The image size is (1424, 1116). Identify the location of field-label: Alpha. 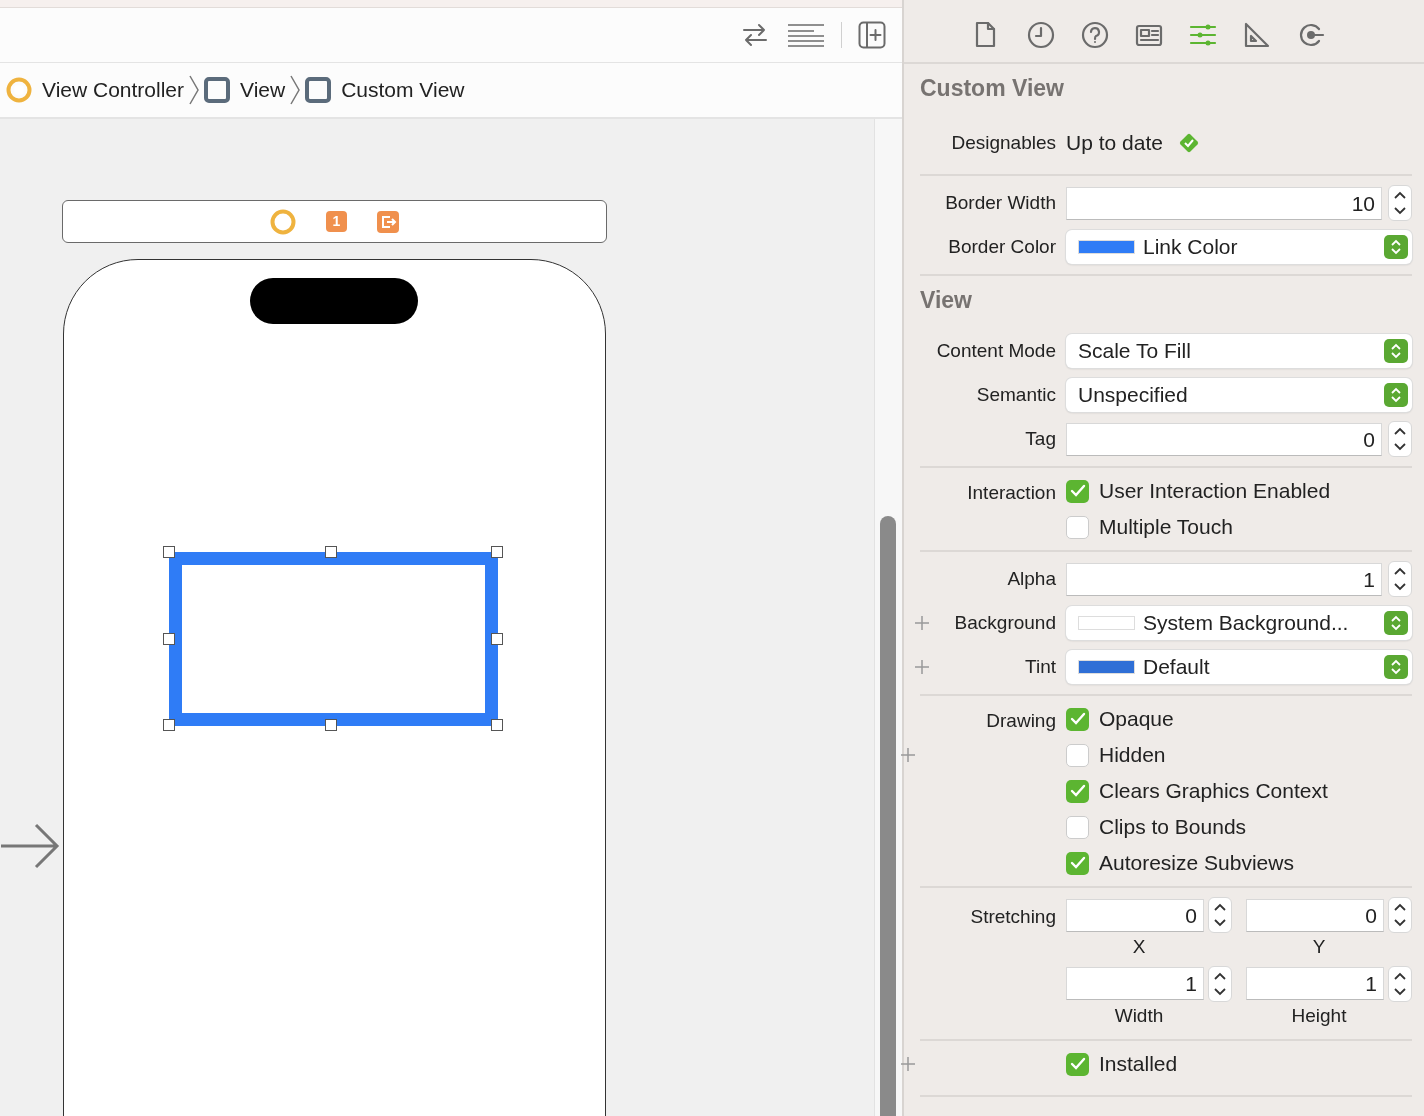
(1031, 578).